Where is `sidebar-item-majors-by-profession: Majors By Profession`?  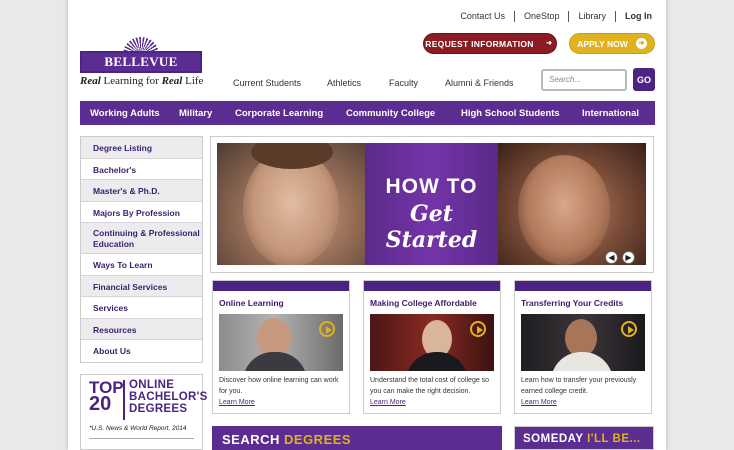
sidebar-item-majors-by-profession: Majors By Profession is located at coordinates (141, 212).